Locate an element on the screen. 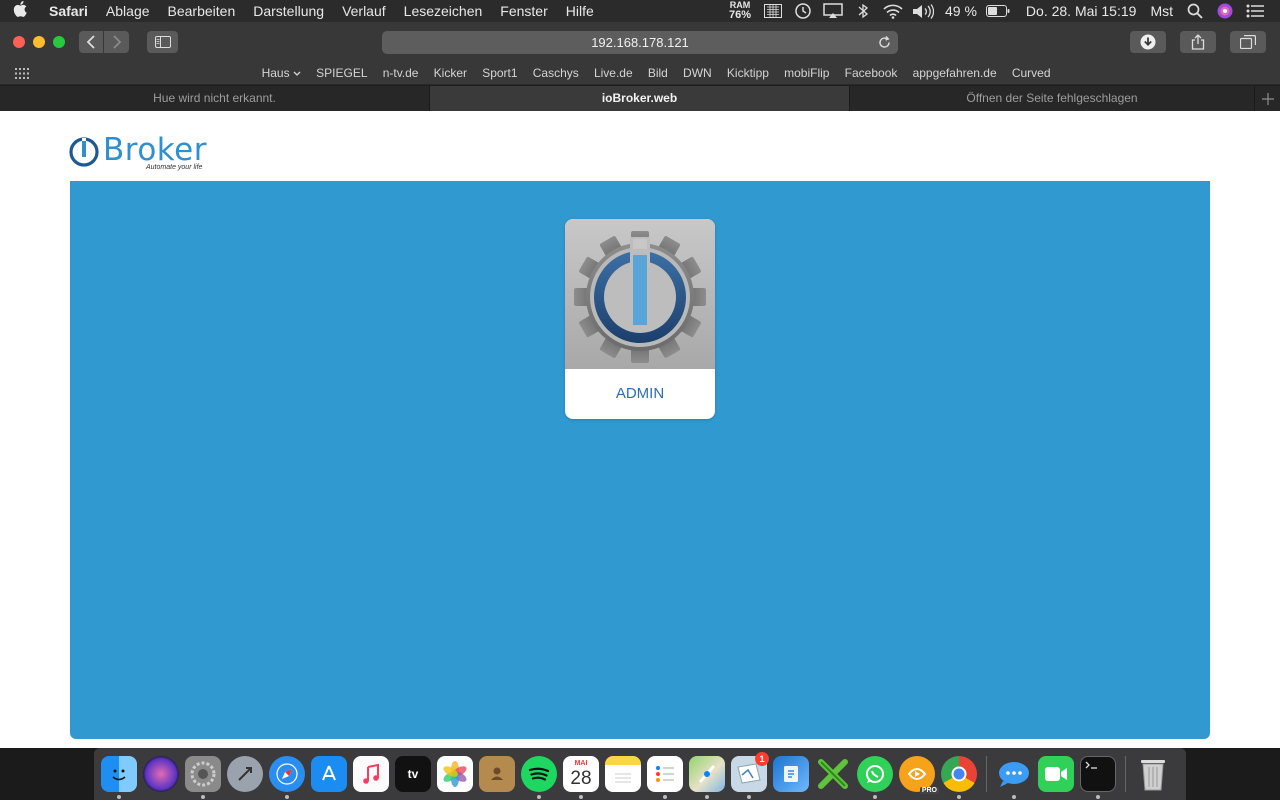  favorite-spiegel: SPIEGEL is located at coordinates (342, 73).